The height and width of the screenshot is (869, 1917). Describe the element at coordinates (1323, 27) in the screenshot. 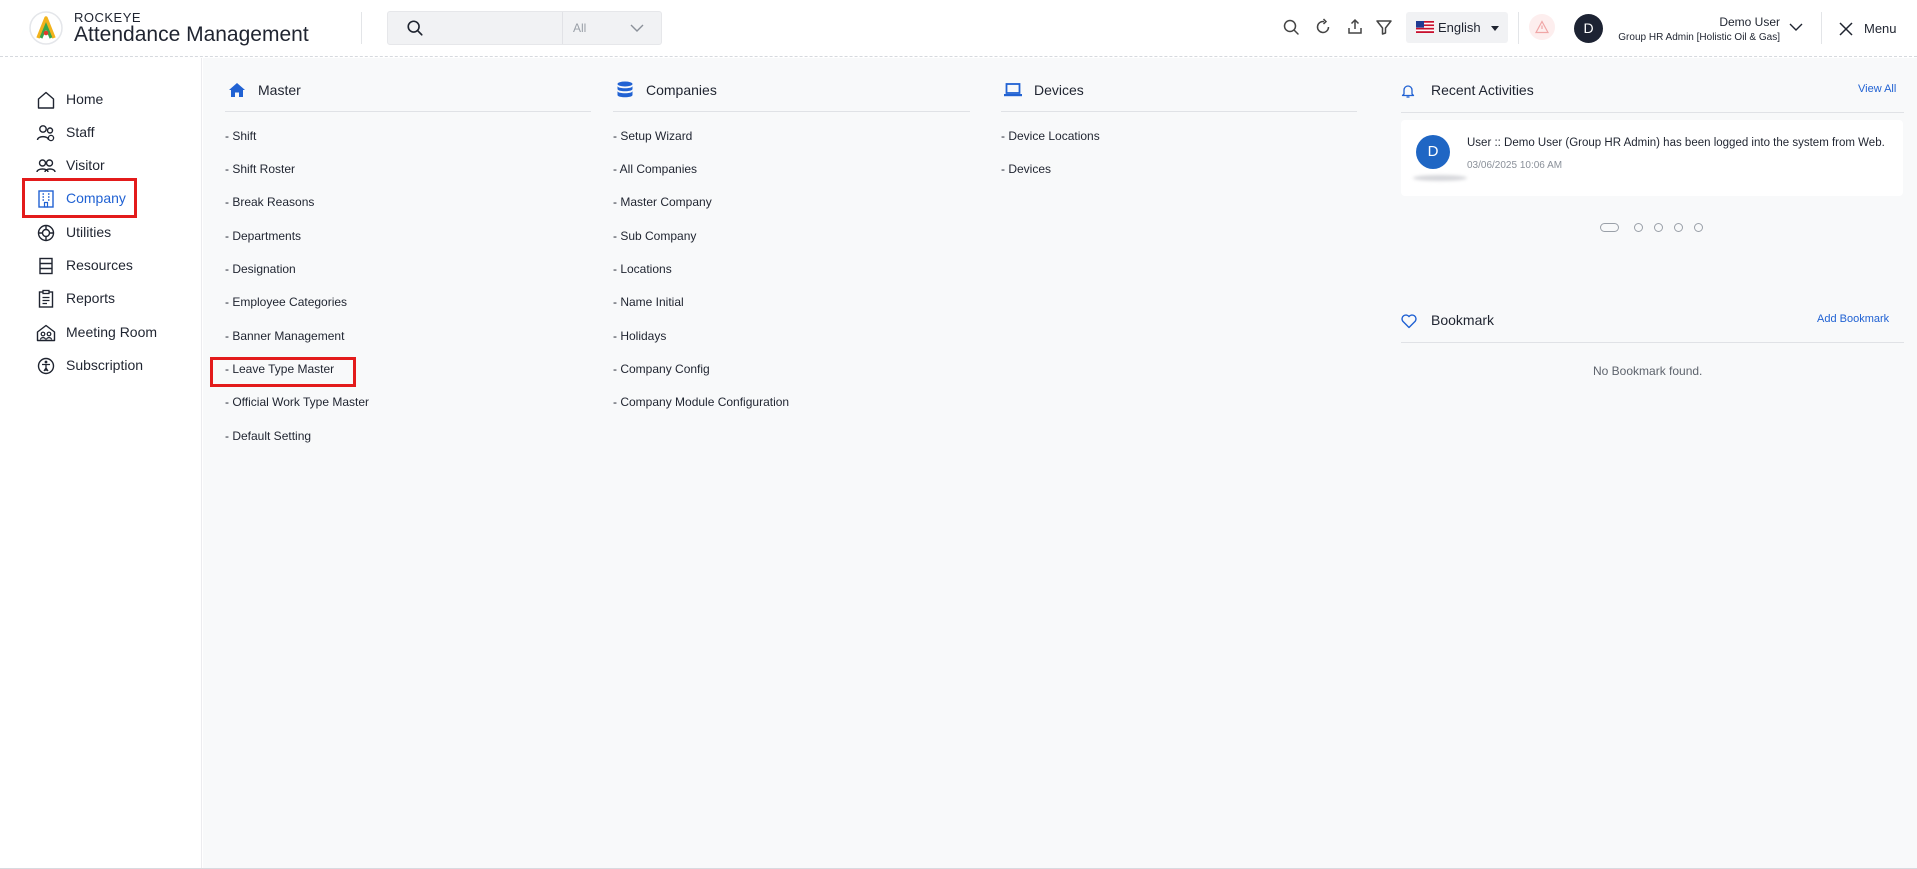

I see `refresh-icon` at that location.